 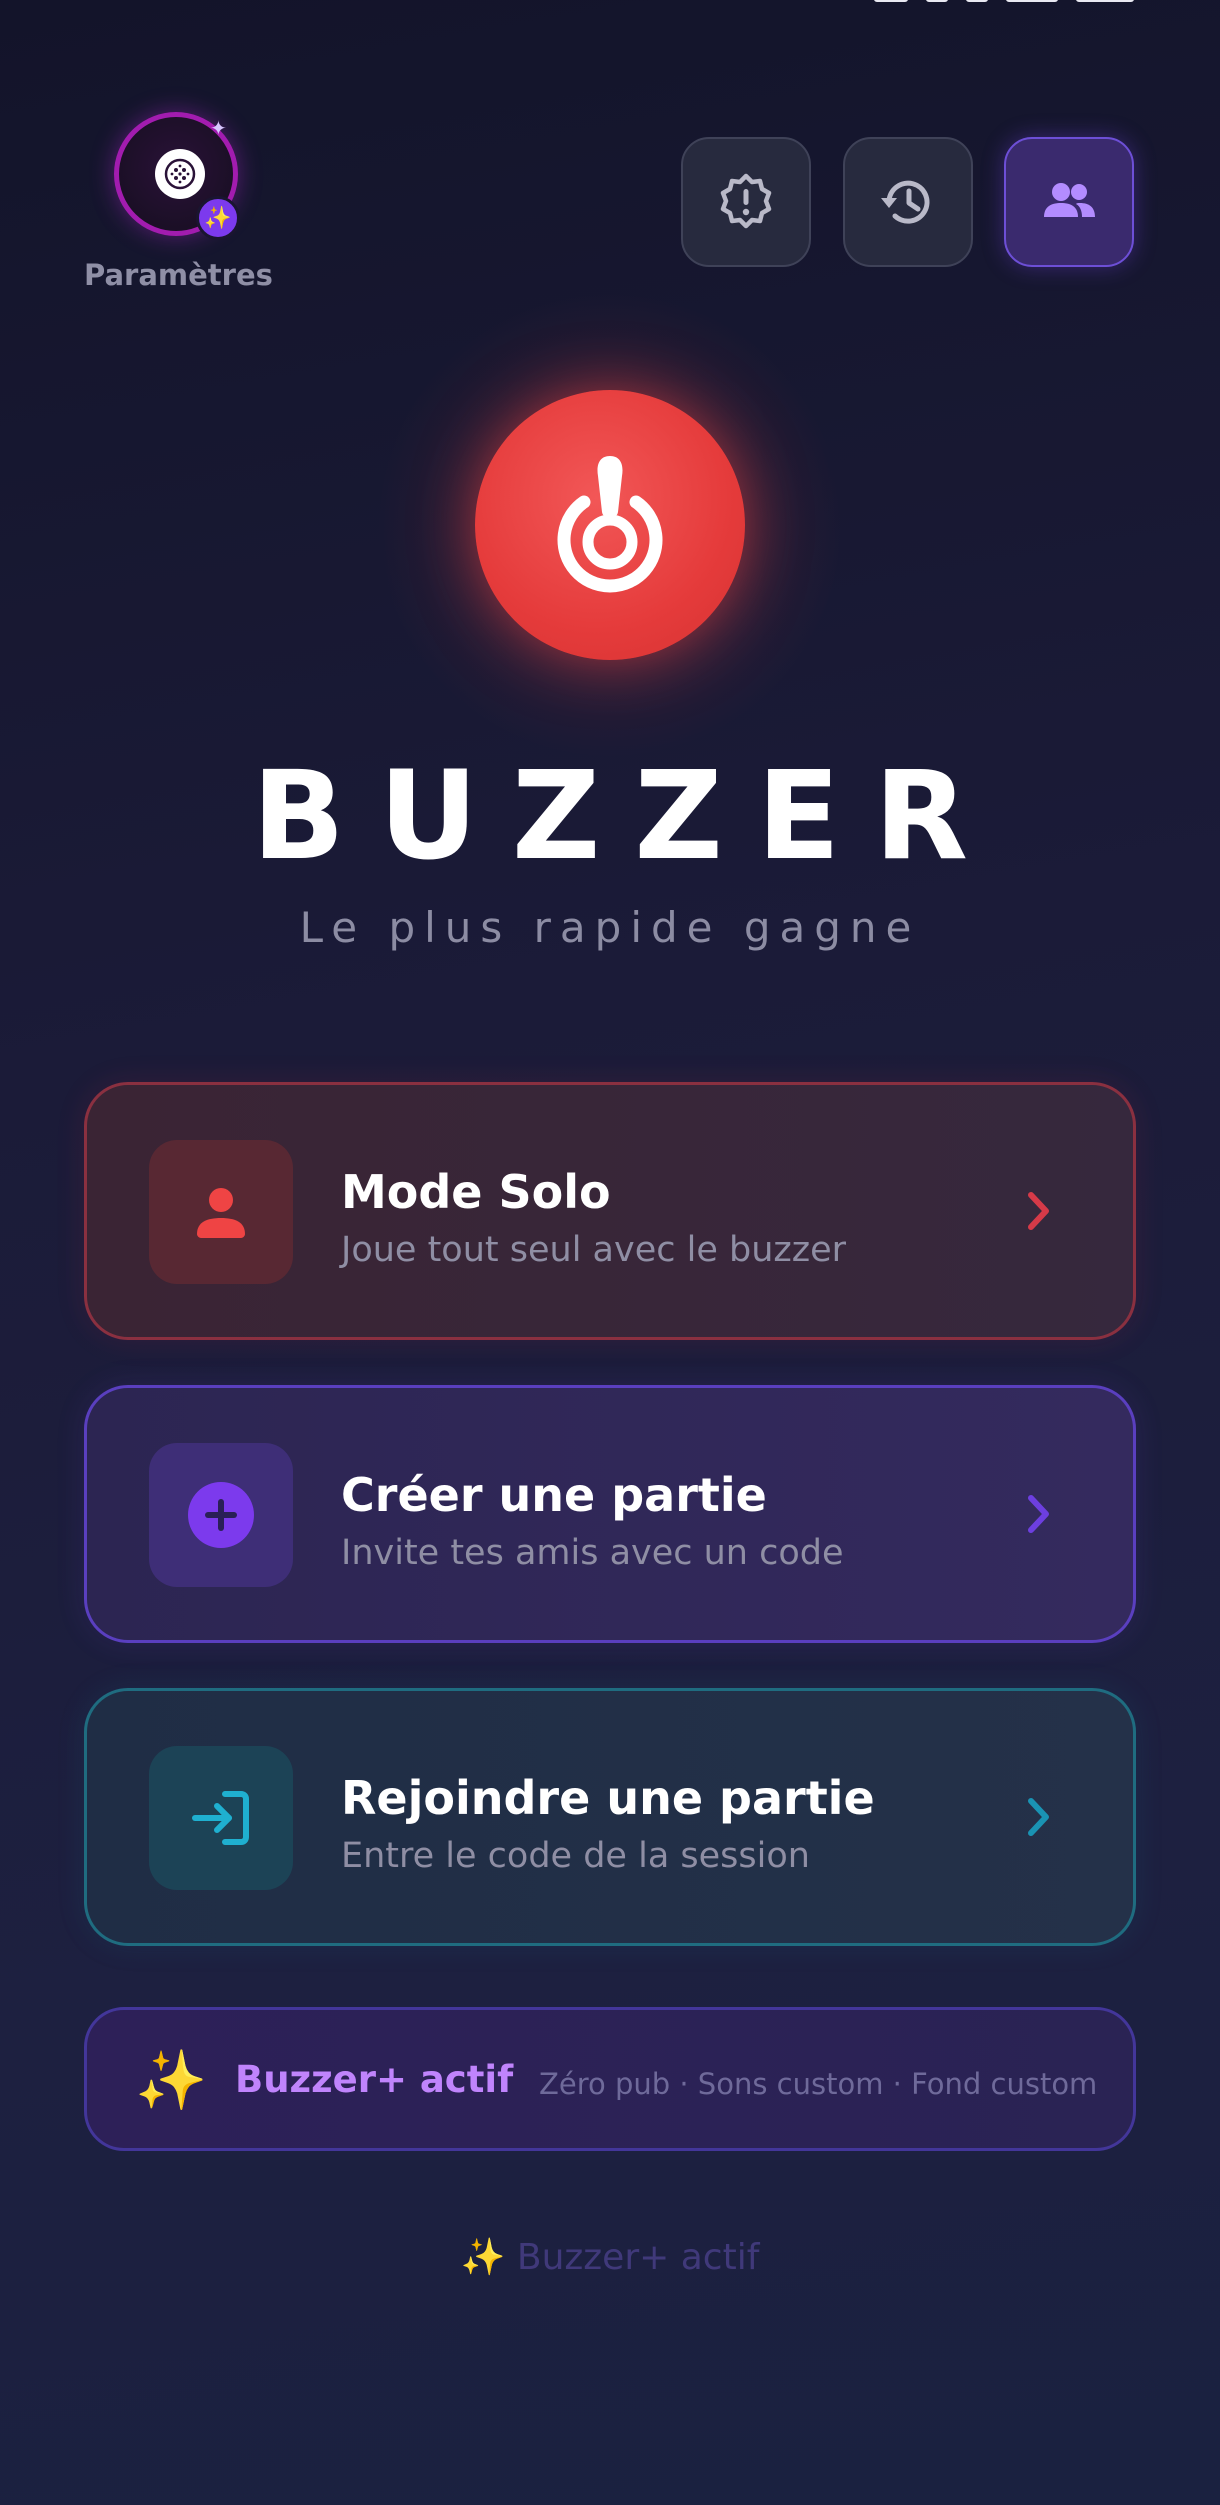 I want to click on alert-badge-icon, so click(x=746, y=201).